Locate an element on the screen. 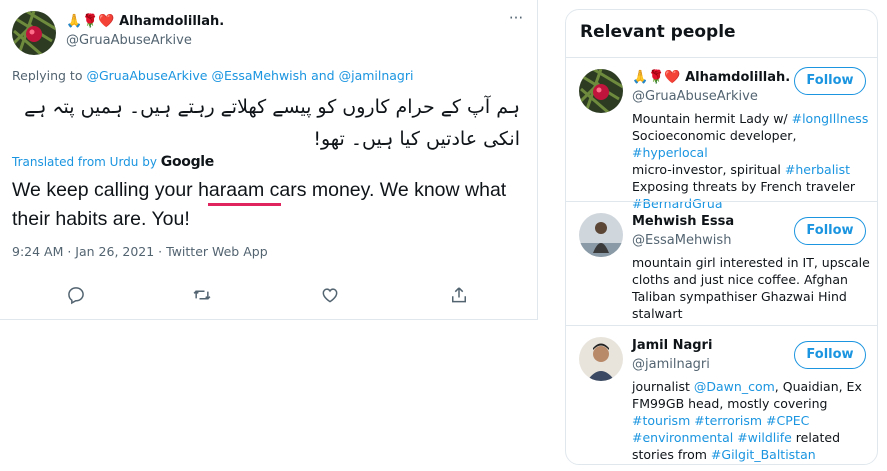 This screenshot has width=887, height=471. replying-mention: @jamilnagri is located at coordinates (376, 75).